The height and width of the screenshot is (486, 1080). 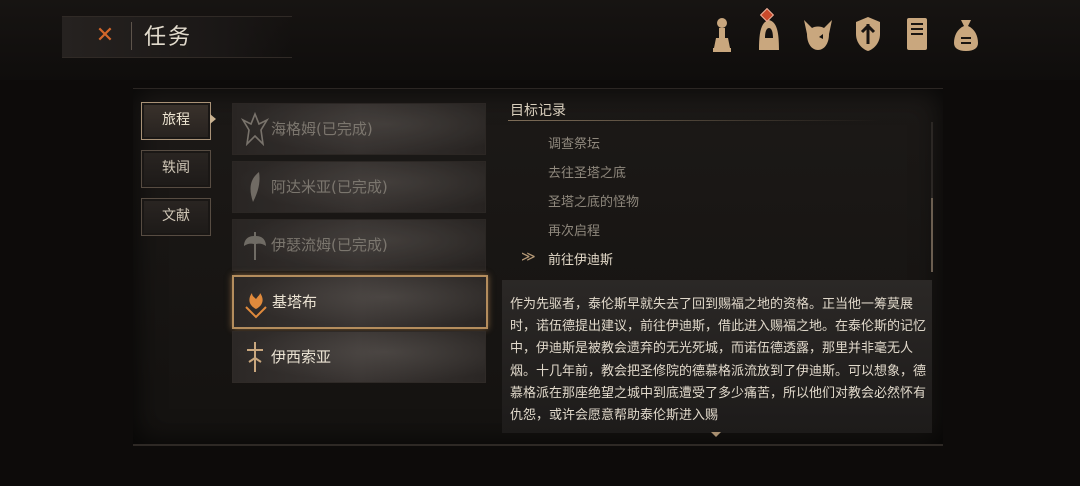 I want to click on objective-item: 圣塔之底的怪物, so click(x=594, y=202).